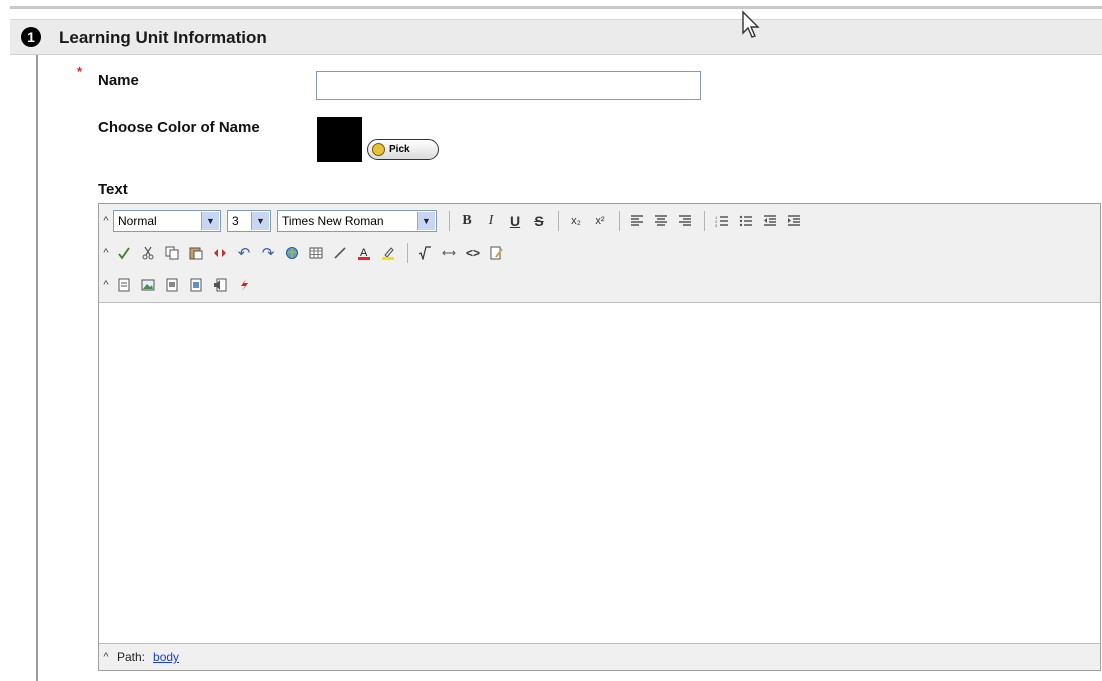  What do you see at coordinates (172, 285) in the screenshot?
I see `insert-media-icon` at bounding box center [172, 285].